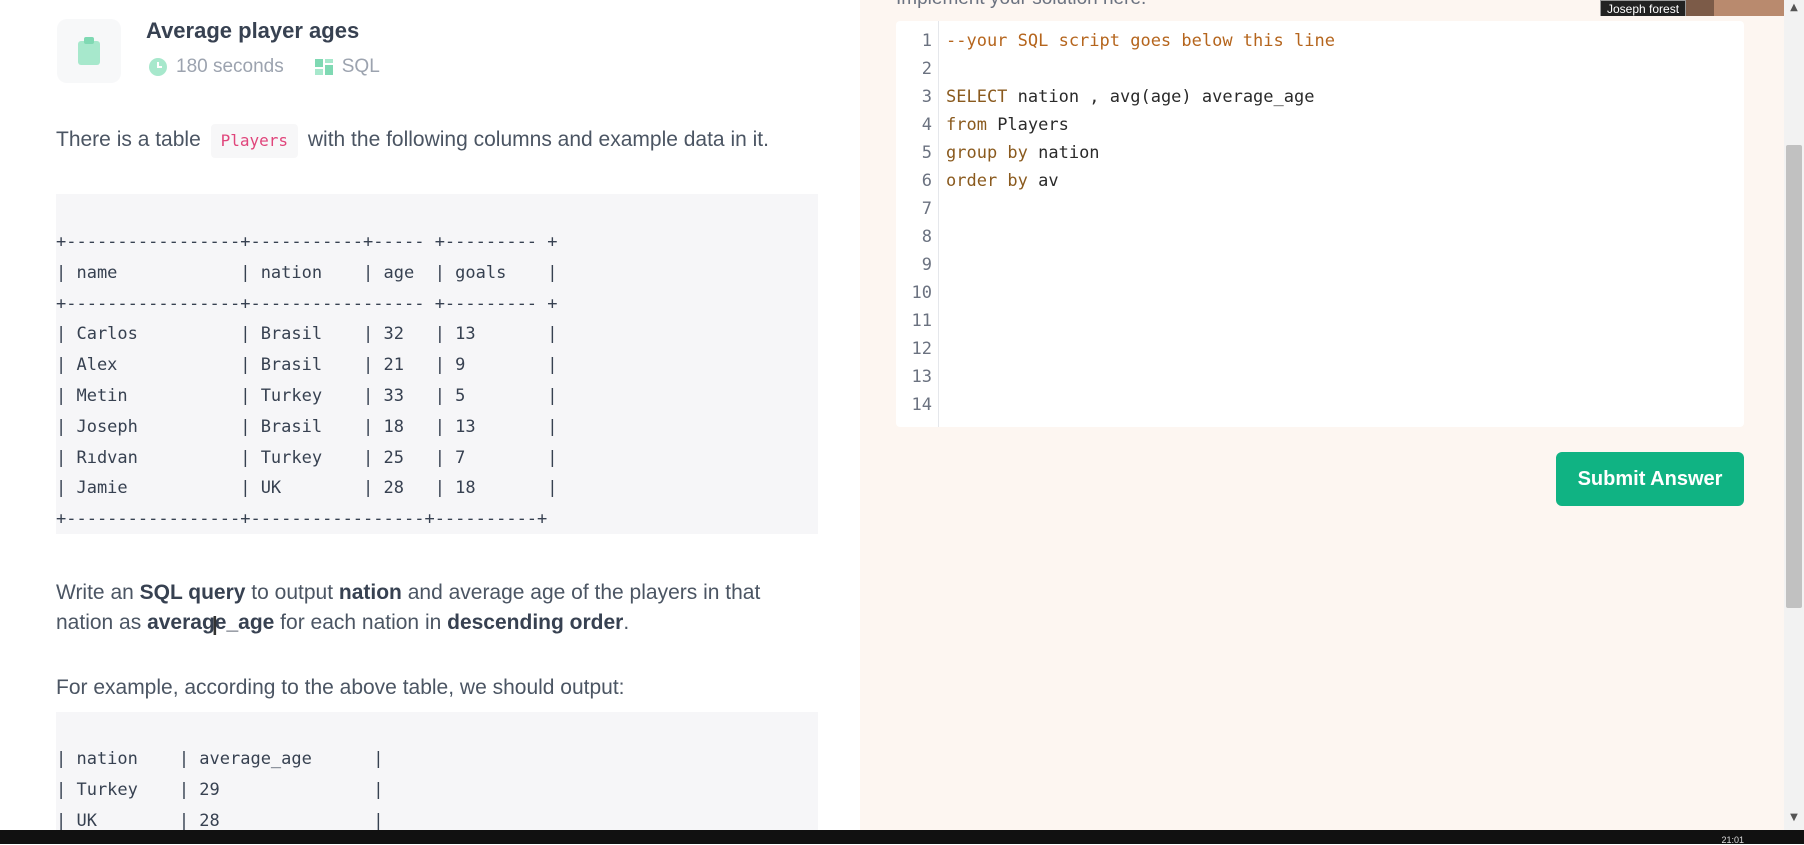 This screenshot has height=845, width=1804. What do you see at coordinates (253, 30) in the screenshot?
I see `question-title: Average player ages` at bounding box center [253, 30].